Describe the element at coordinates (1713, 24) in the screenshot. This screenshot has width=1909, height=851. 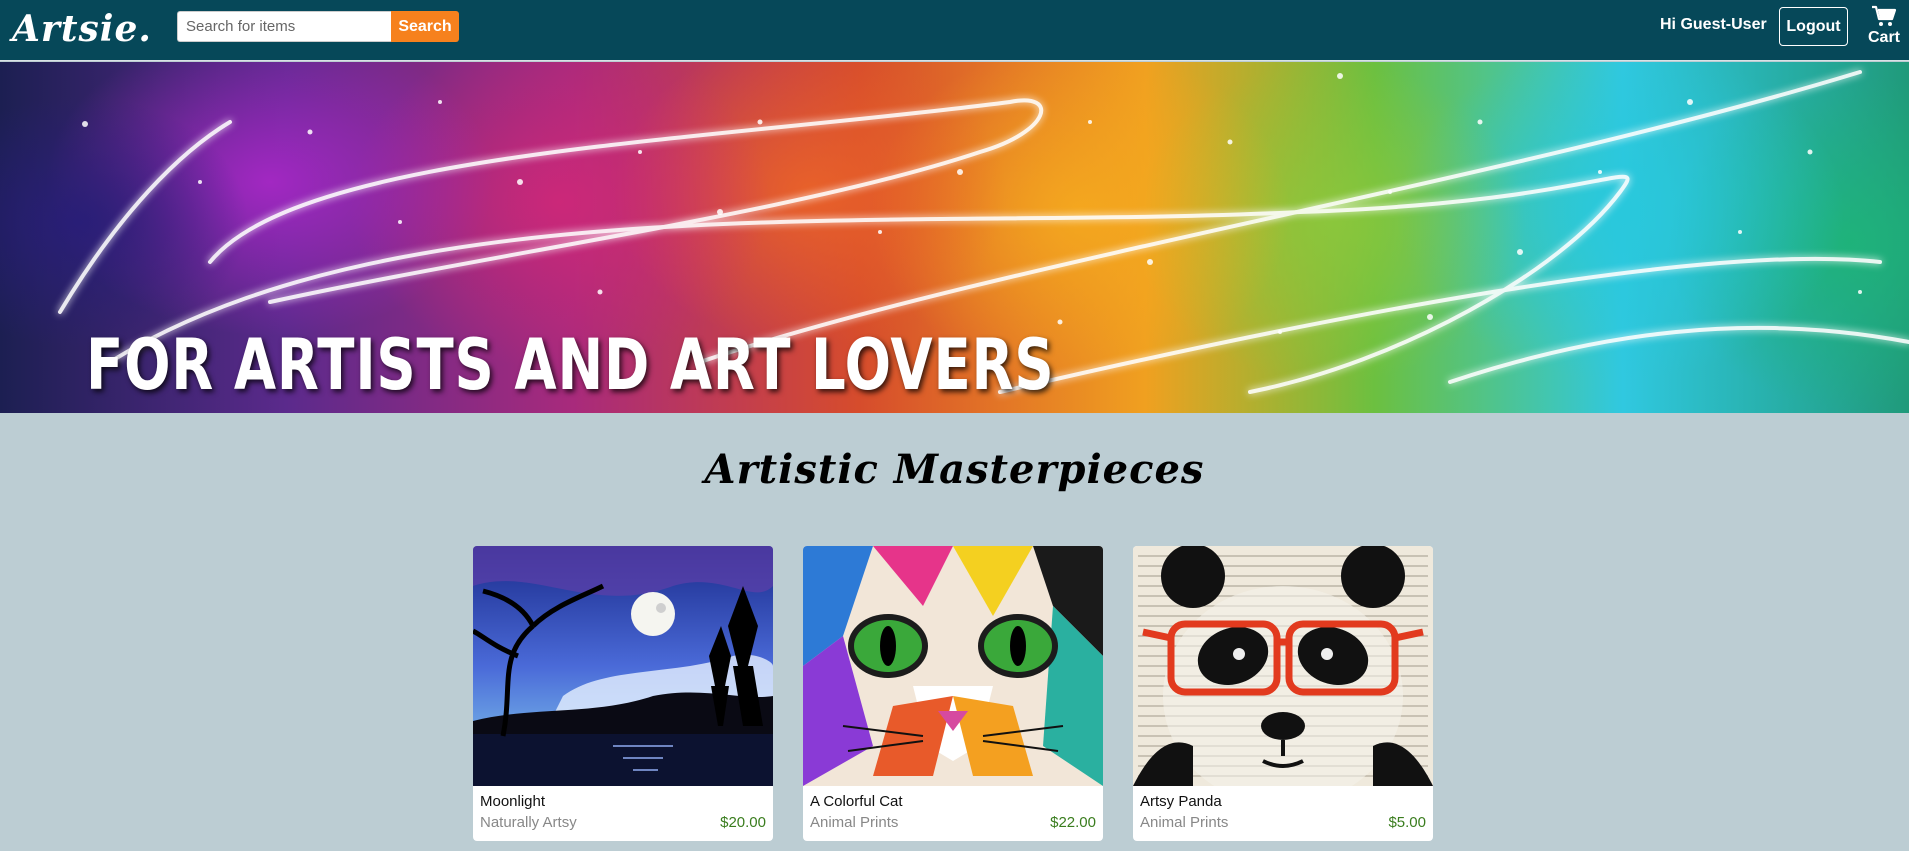
I see `user-greeting: Hi Guest-User` at that location.